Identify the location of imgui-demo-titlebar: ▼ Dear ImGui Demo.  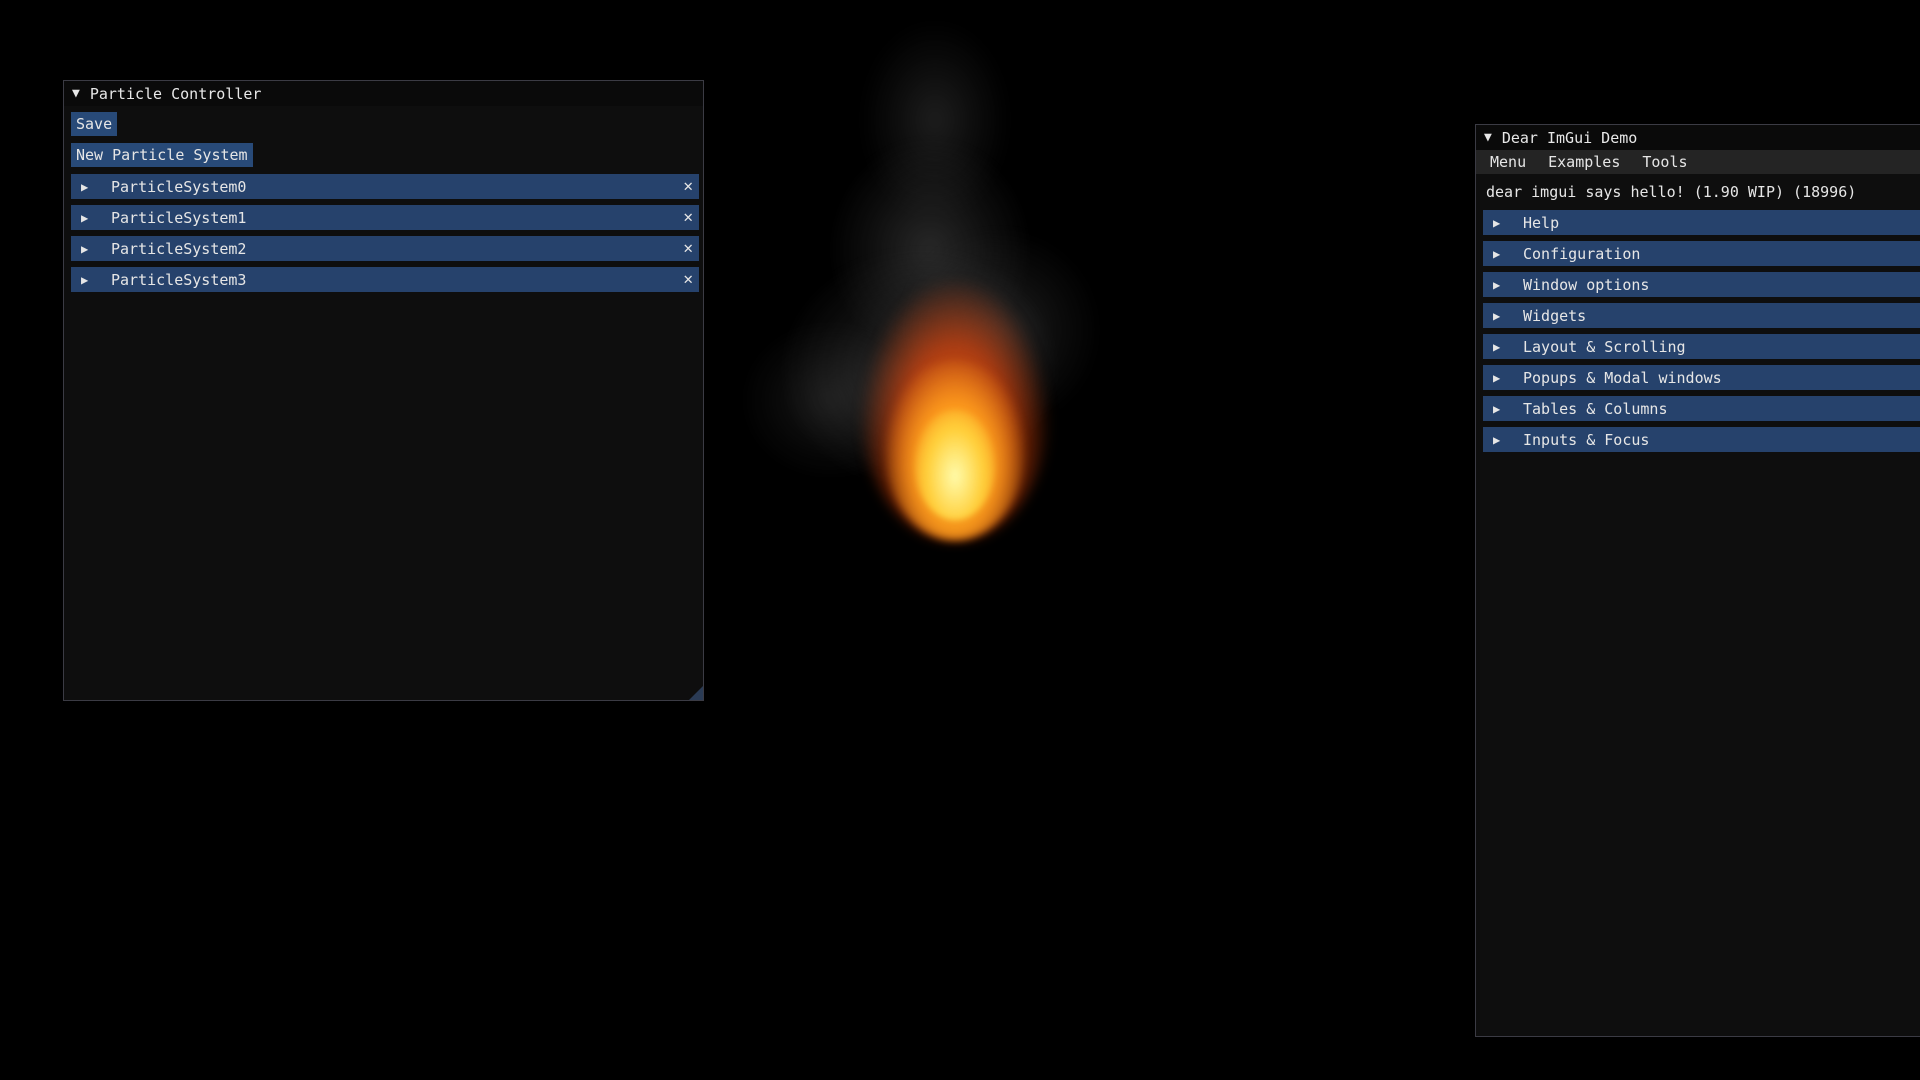
(1698, 137).